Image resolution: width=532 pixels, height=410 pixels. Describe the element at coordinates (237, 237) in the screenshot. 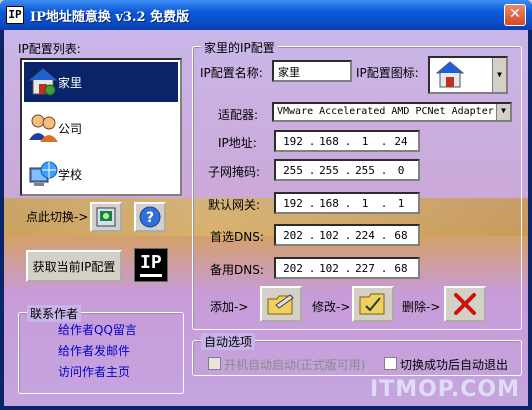

I see `dns1-label: 首选DNS:` at that location.